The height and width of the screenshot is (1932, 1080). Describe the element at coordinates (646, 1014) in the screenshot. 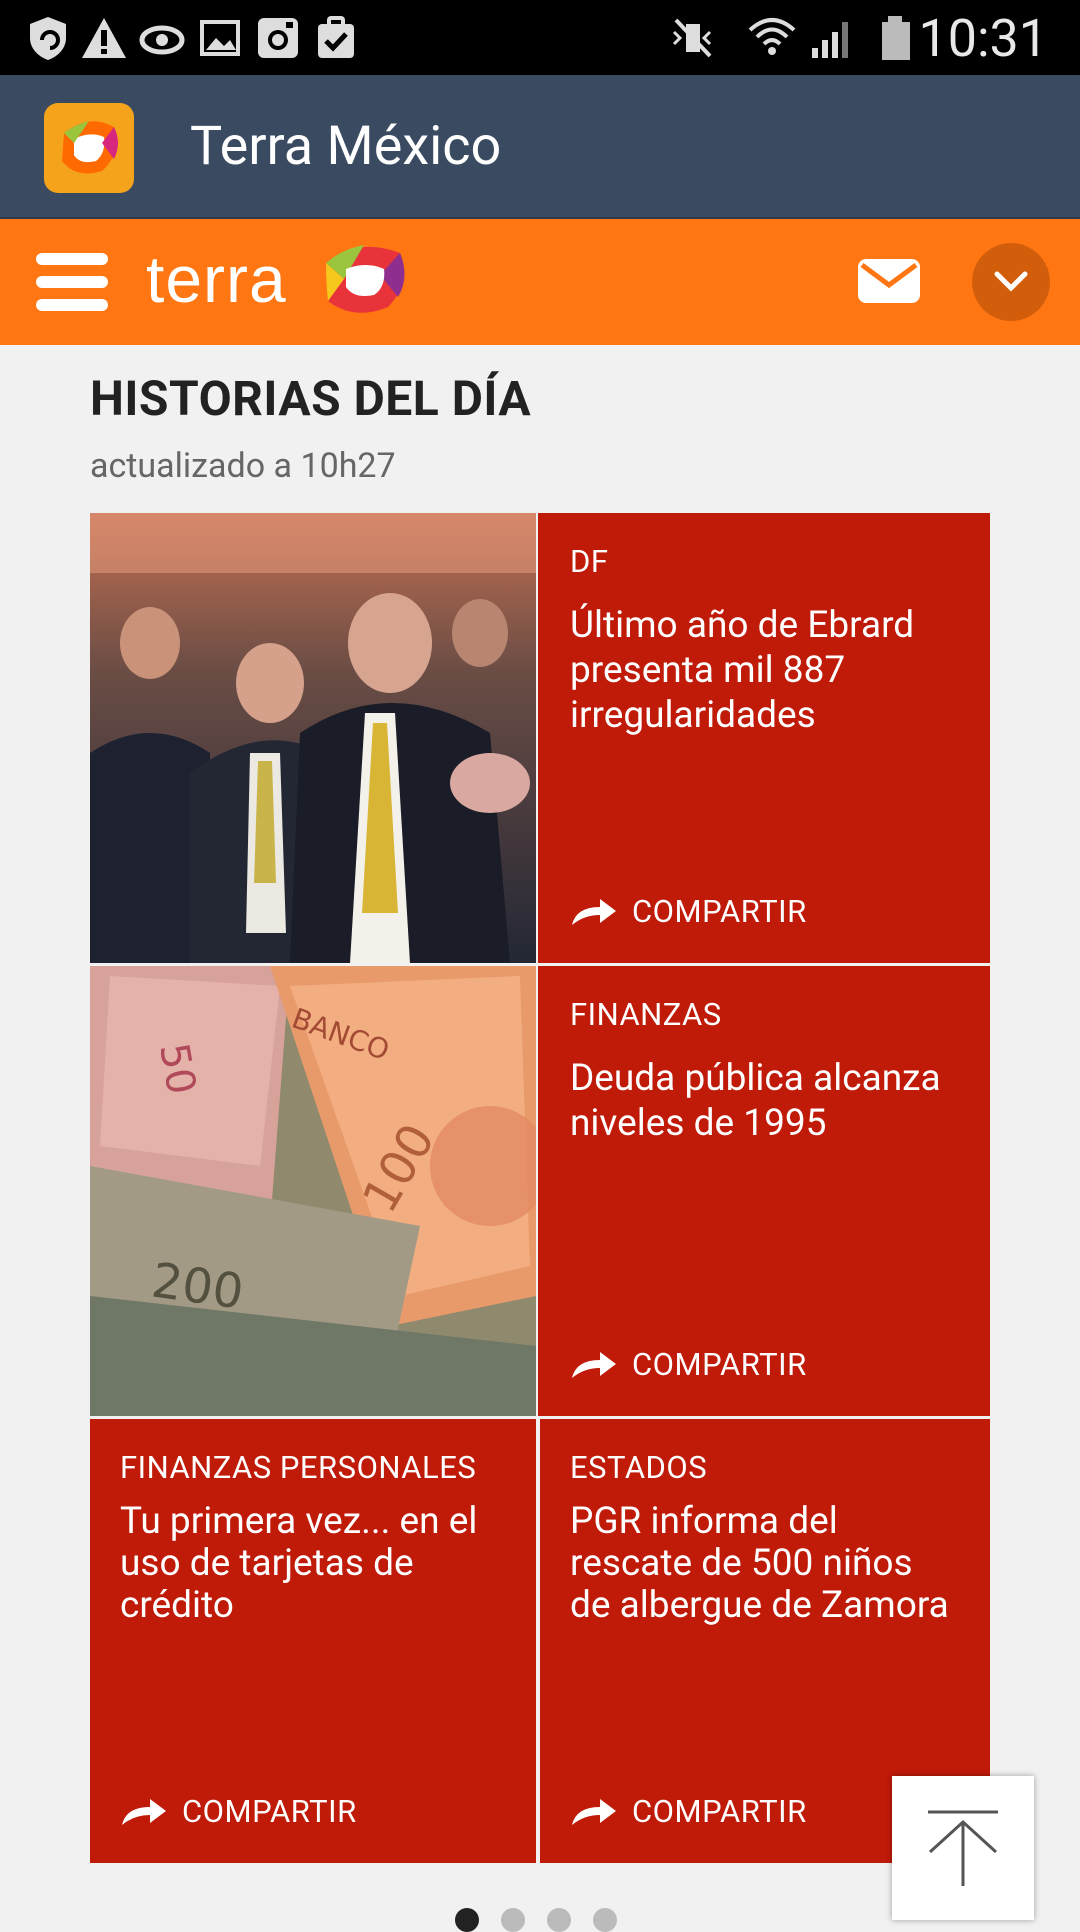

I see `story-category: FINANZAS` at that location.